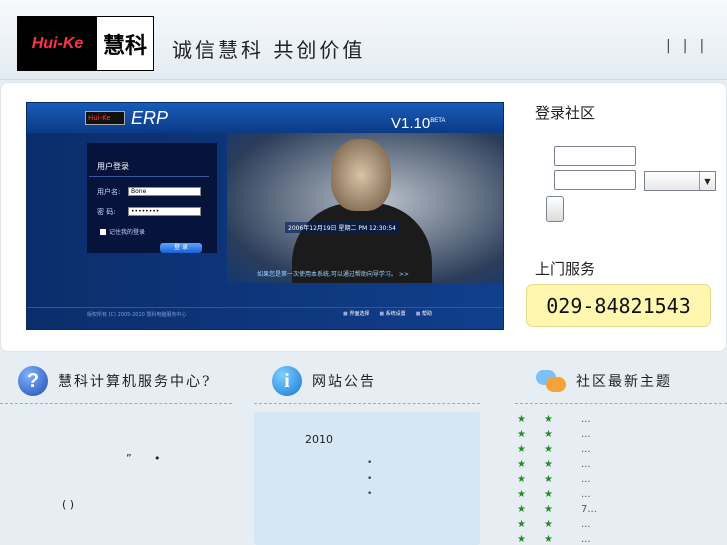  What do you see at coordinates (555, 209) in the screenshot?
I see `login-submit-button` at bounding box center [555, 209].